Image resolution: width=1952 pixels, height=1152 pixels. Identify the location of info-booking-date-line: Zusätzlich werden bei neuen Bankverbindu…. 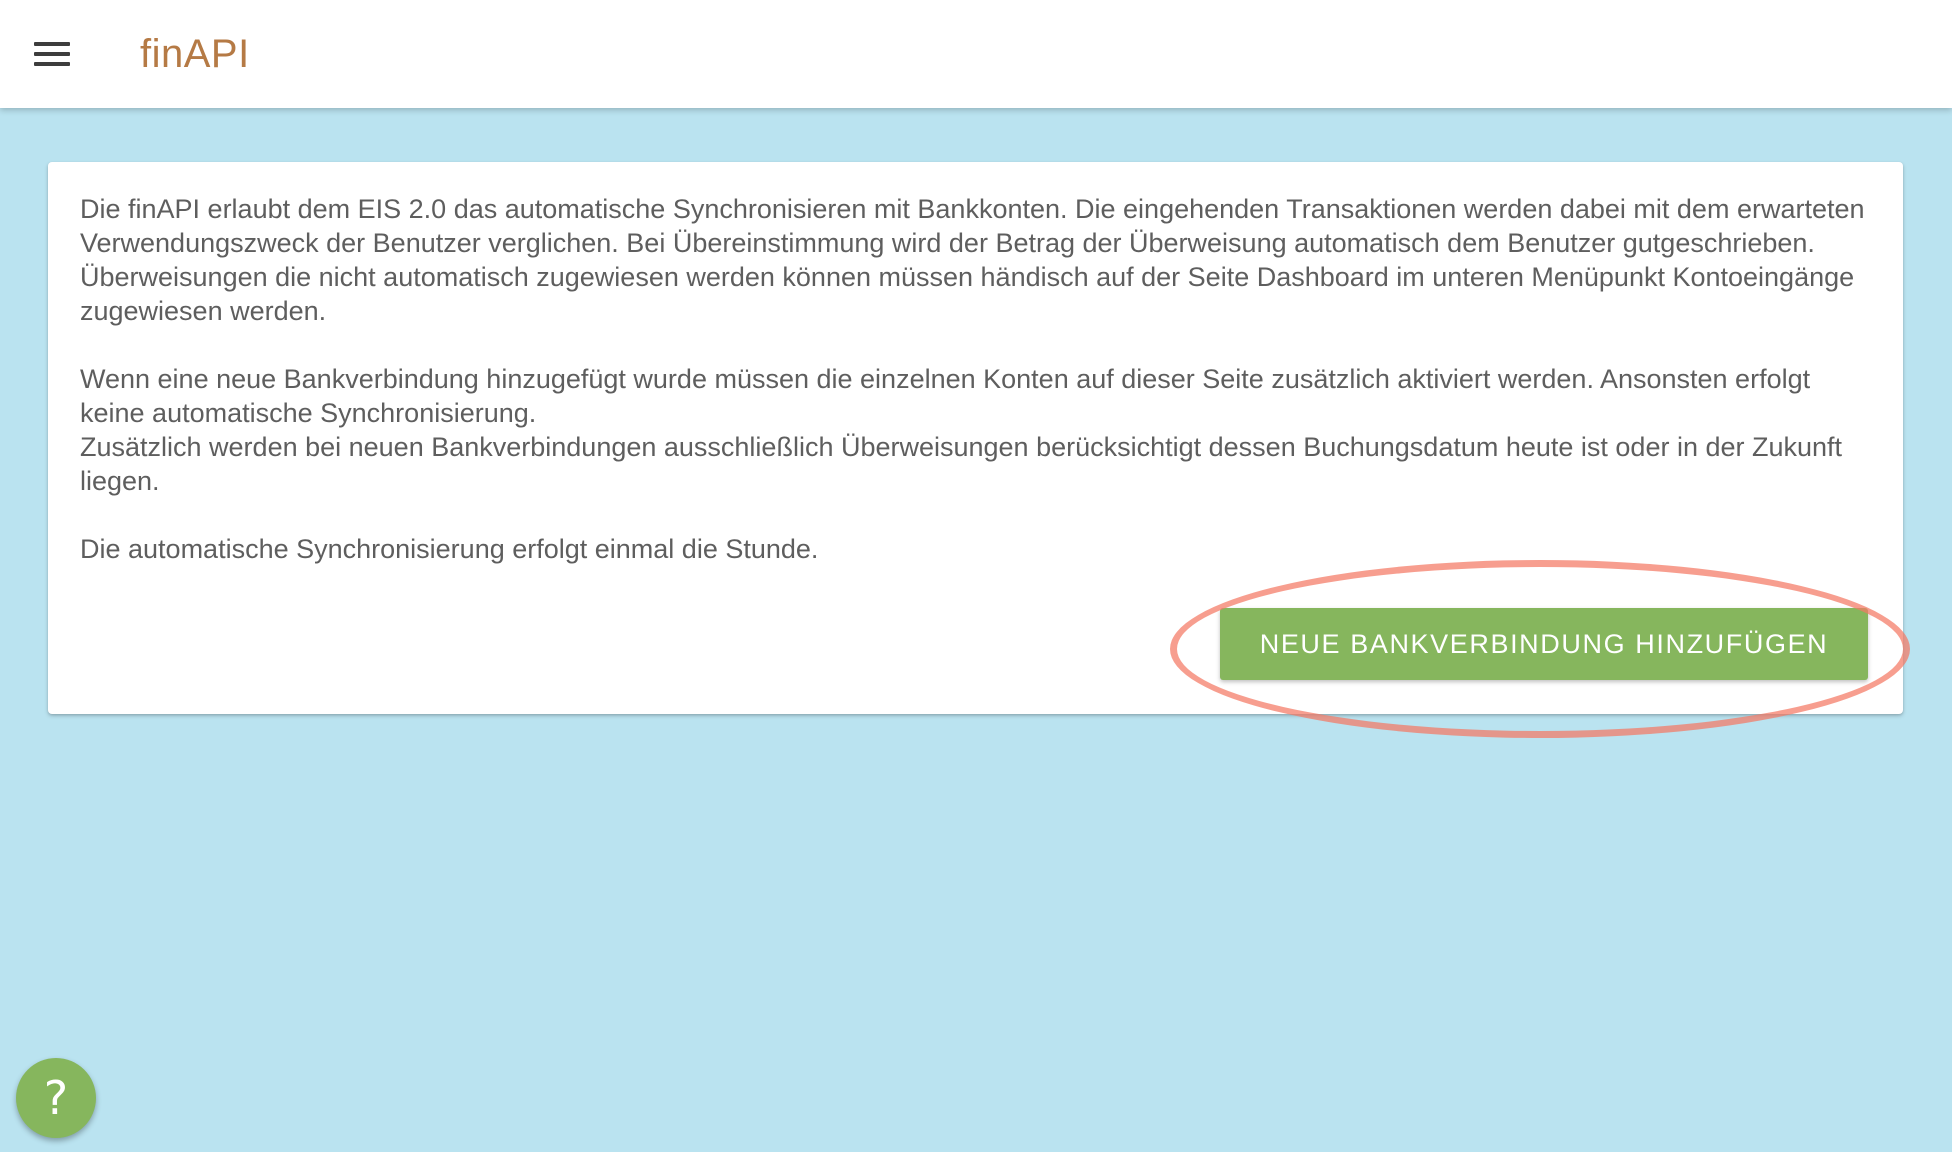
(961, 464).